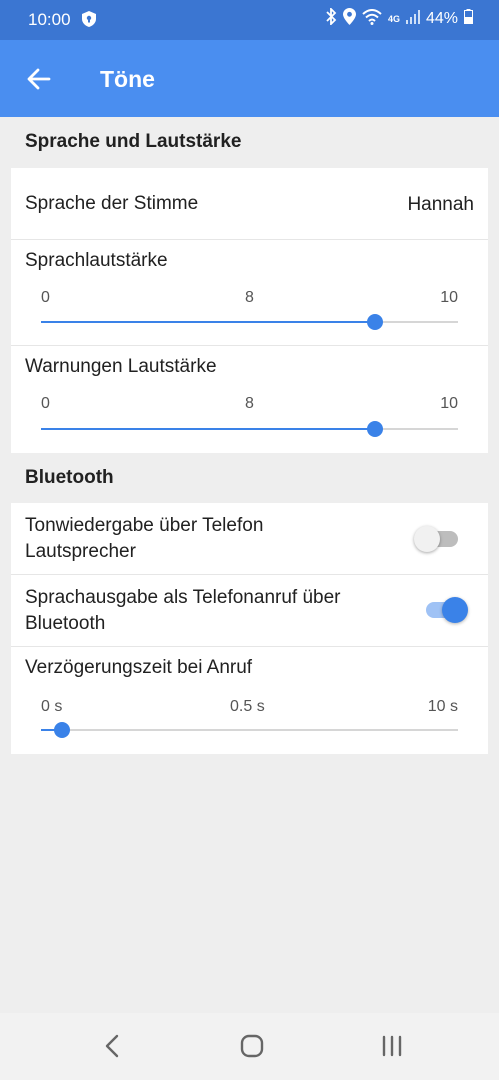  I want to click on phone-speaker-line2: Lautsprecher, so click(80, 551).